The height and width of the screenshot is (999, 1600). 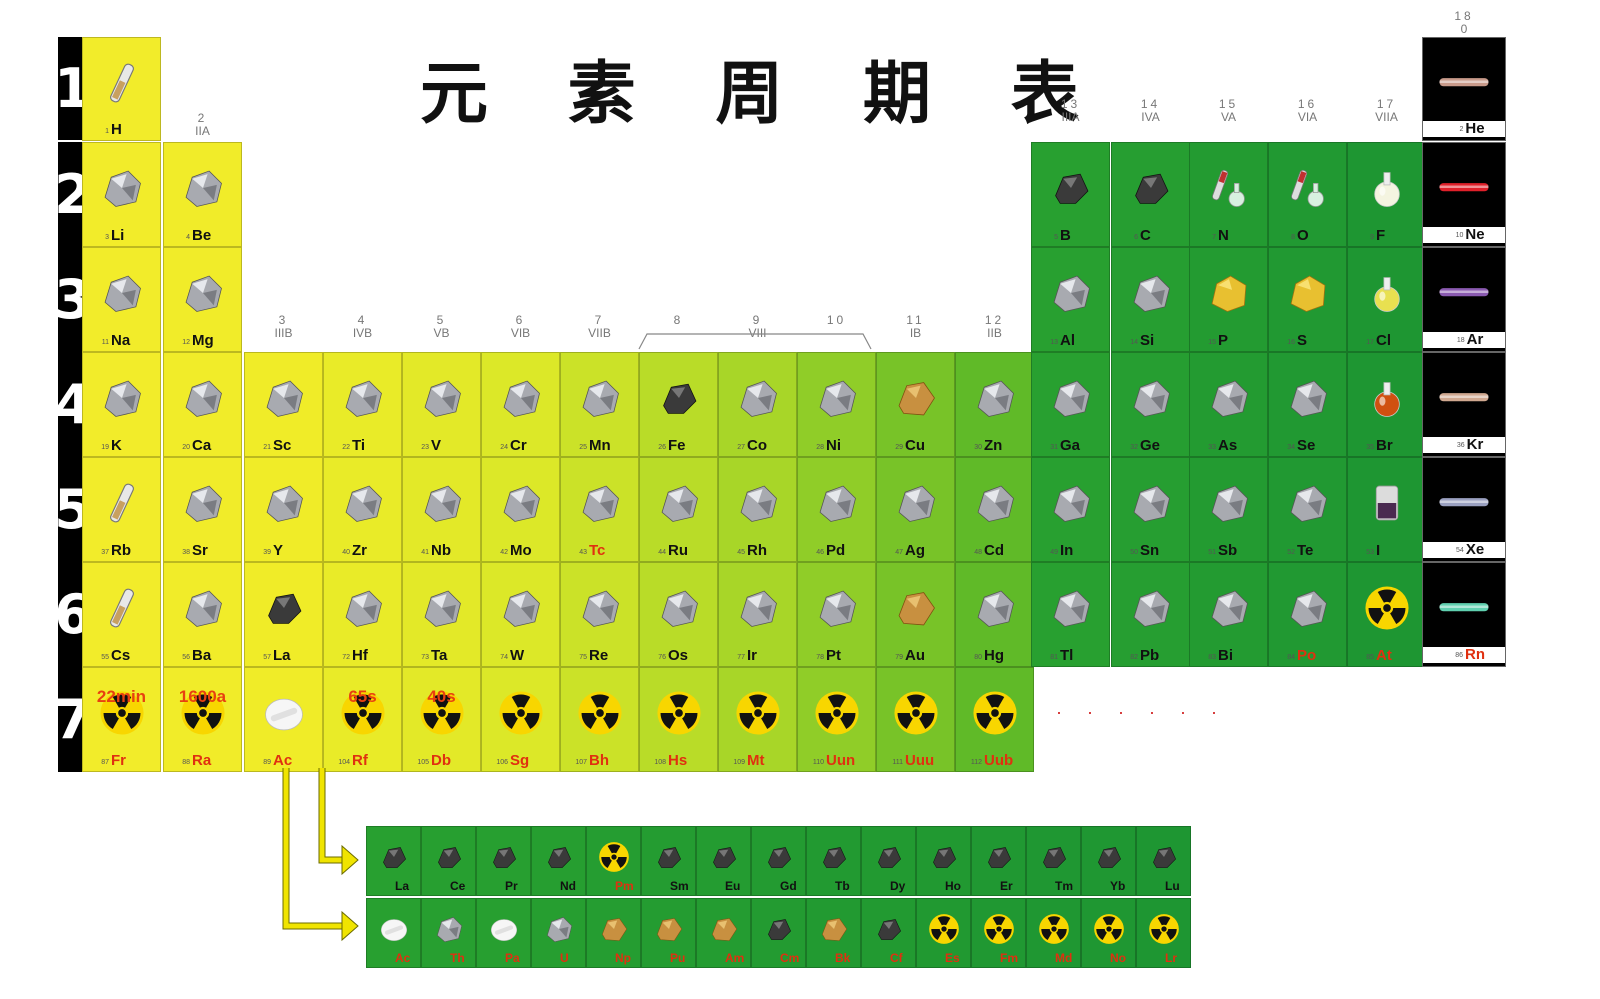 What do you see at coordinates (121, 404) in the screenshot?
I see `element-cell-k: 19 K` at bounding box center [121, 404].